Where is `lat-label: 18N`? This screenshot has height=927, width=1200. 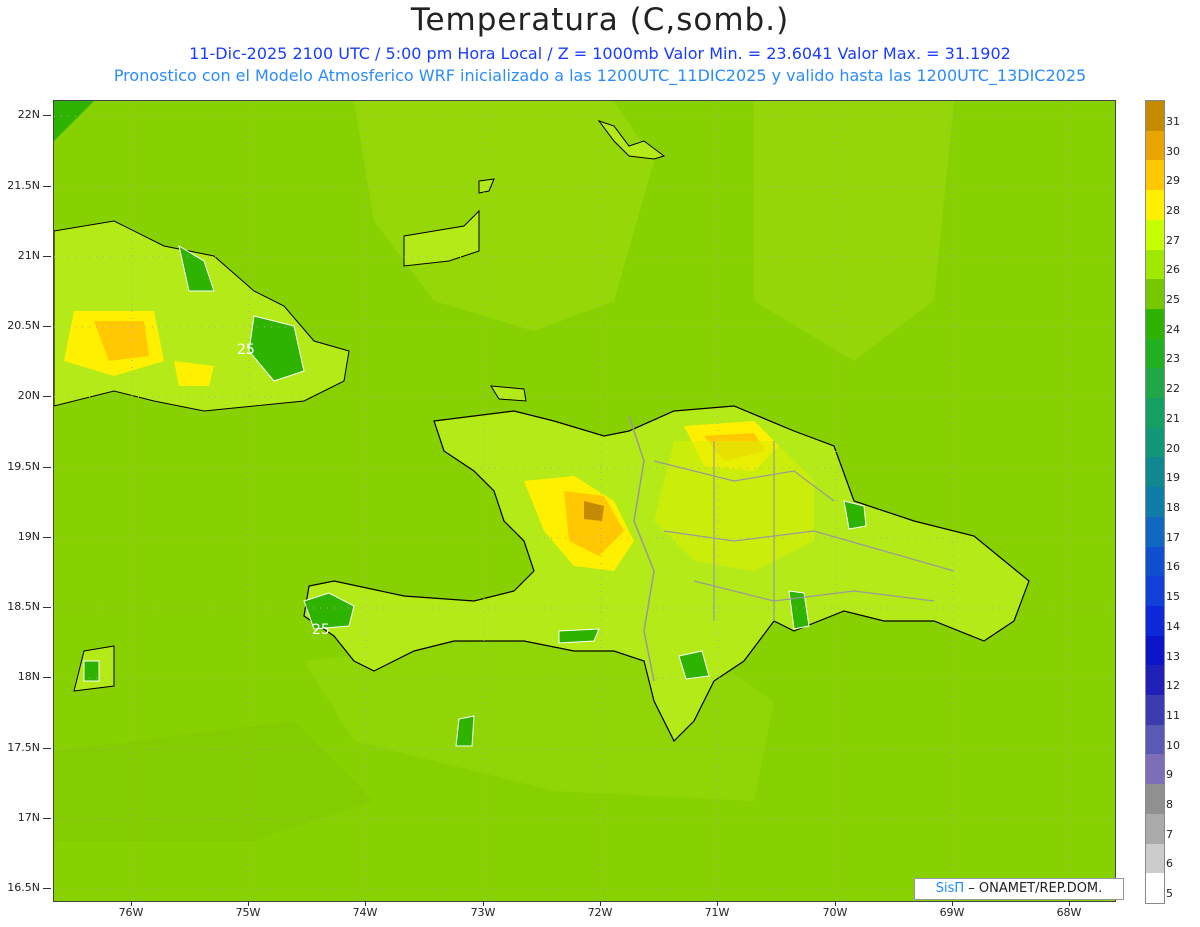 lat-label: 18N is located at coordinates (28, 676).